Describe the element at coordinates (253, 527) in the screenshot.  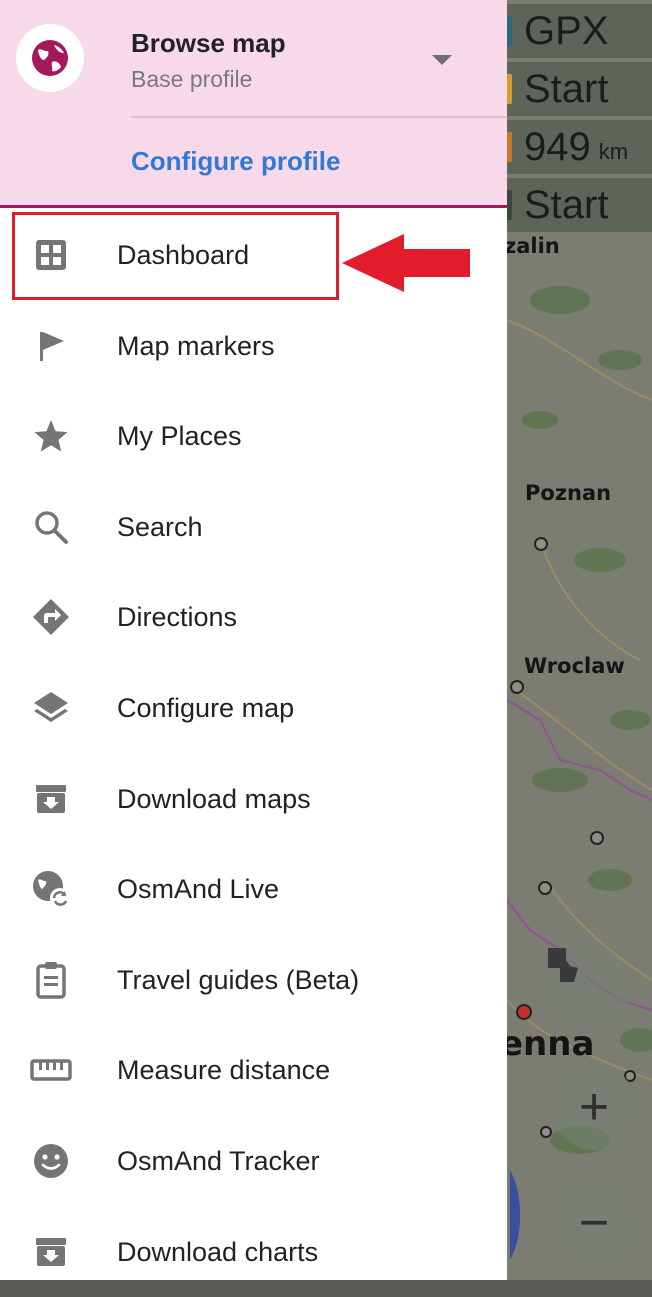
I see `menu-item-search: Search` at that location.